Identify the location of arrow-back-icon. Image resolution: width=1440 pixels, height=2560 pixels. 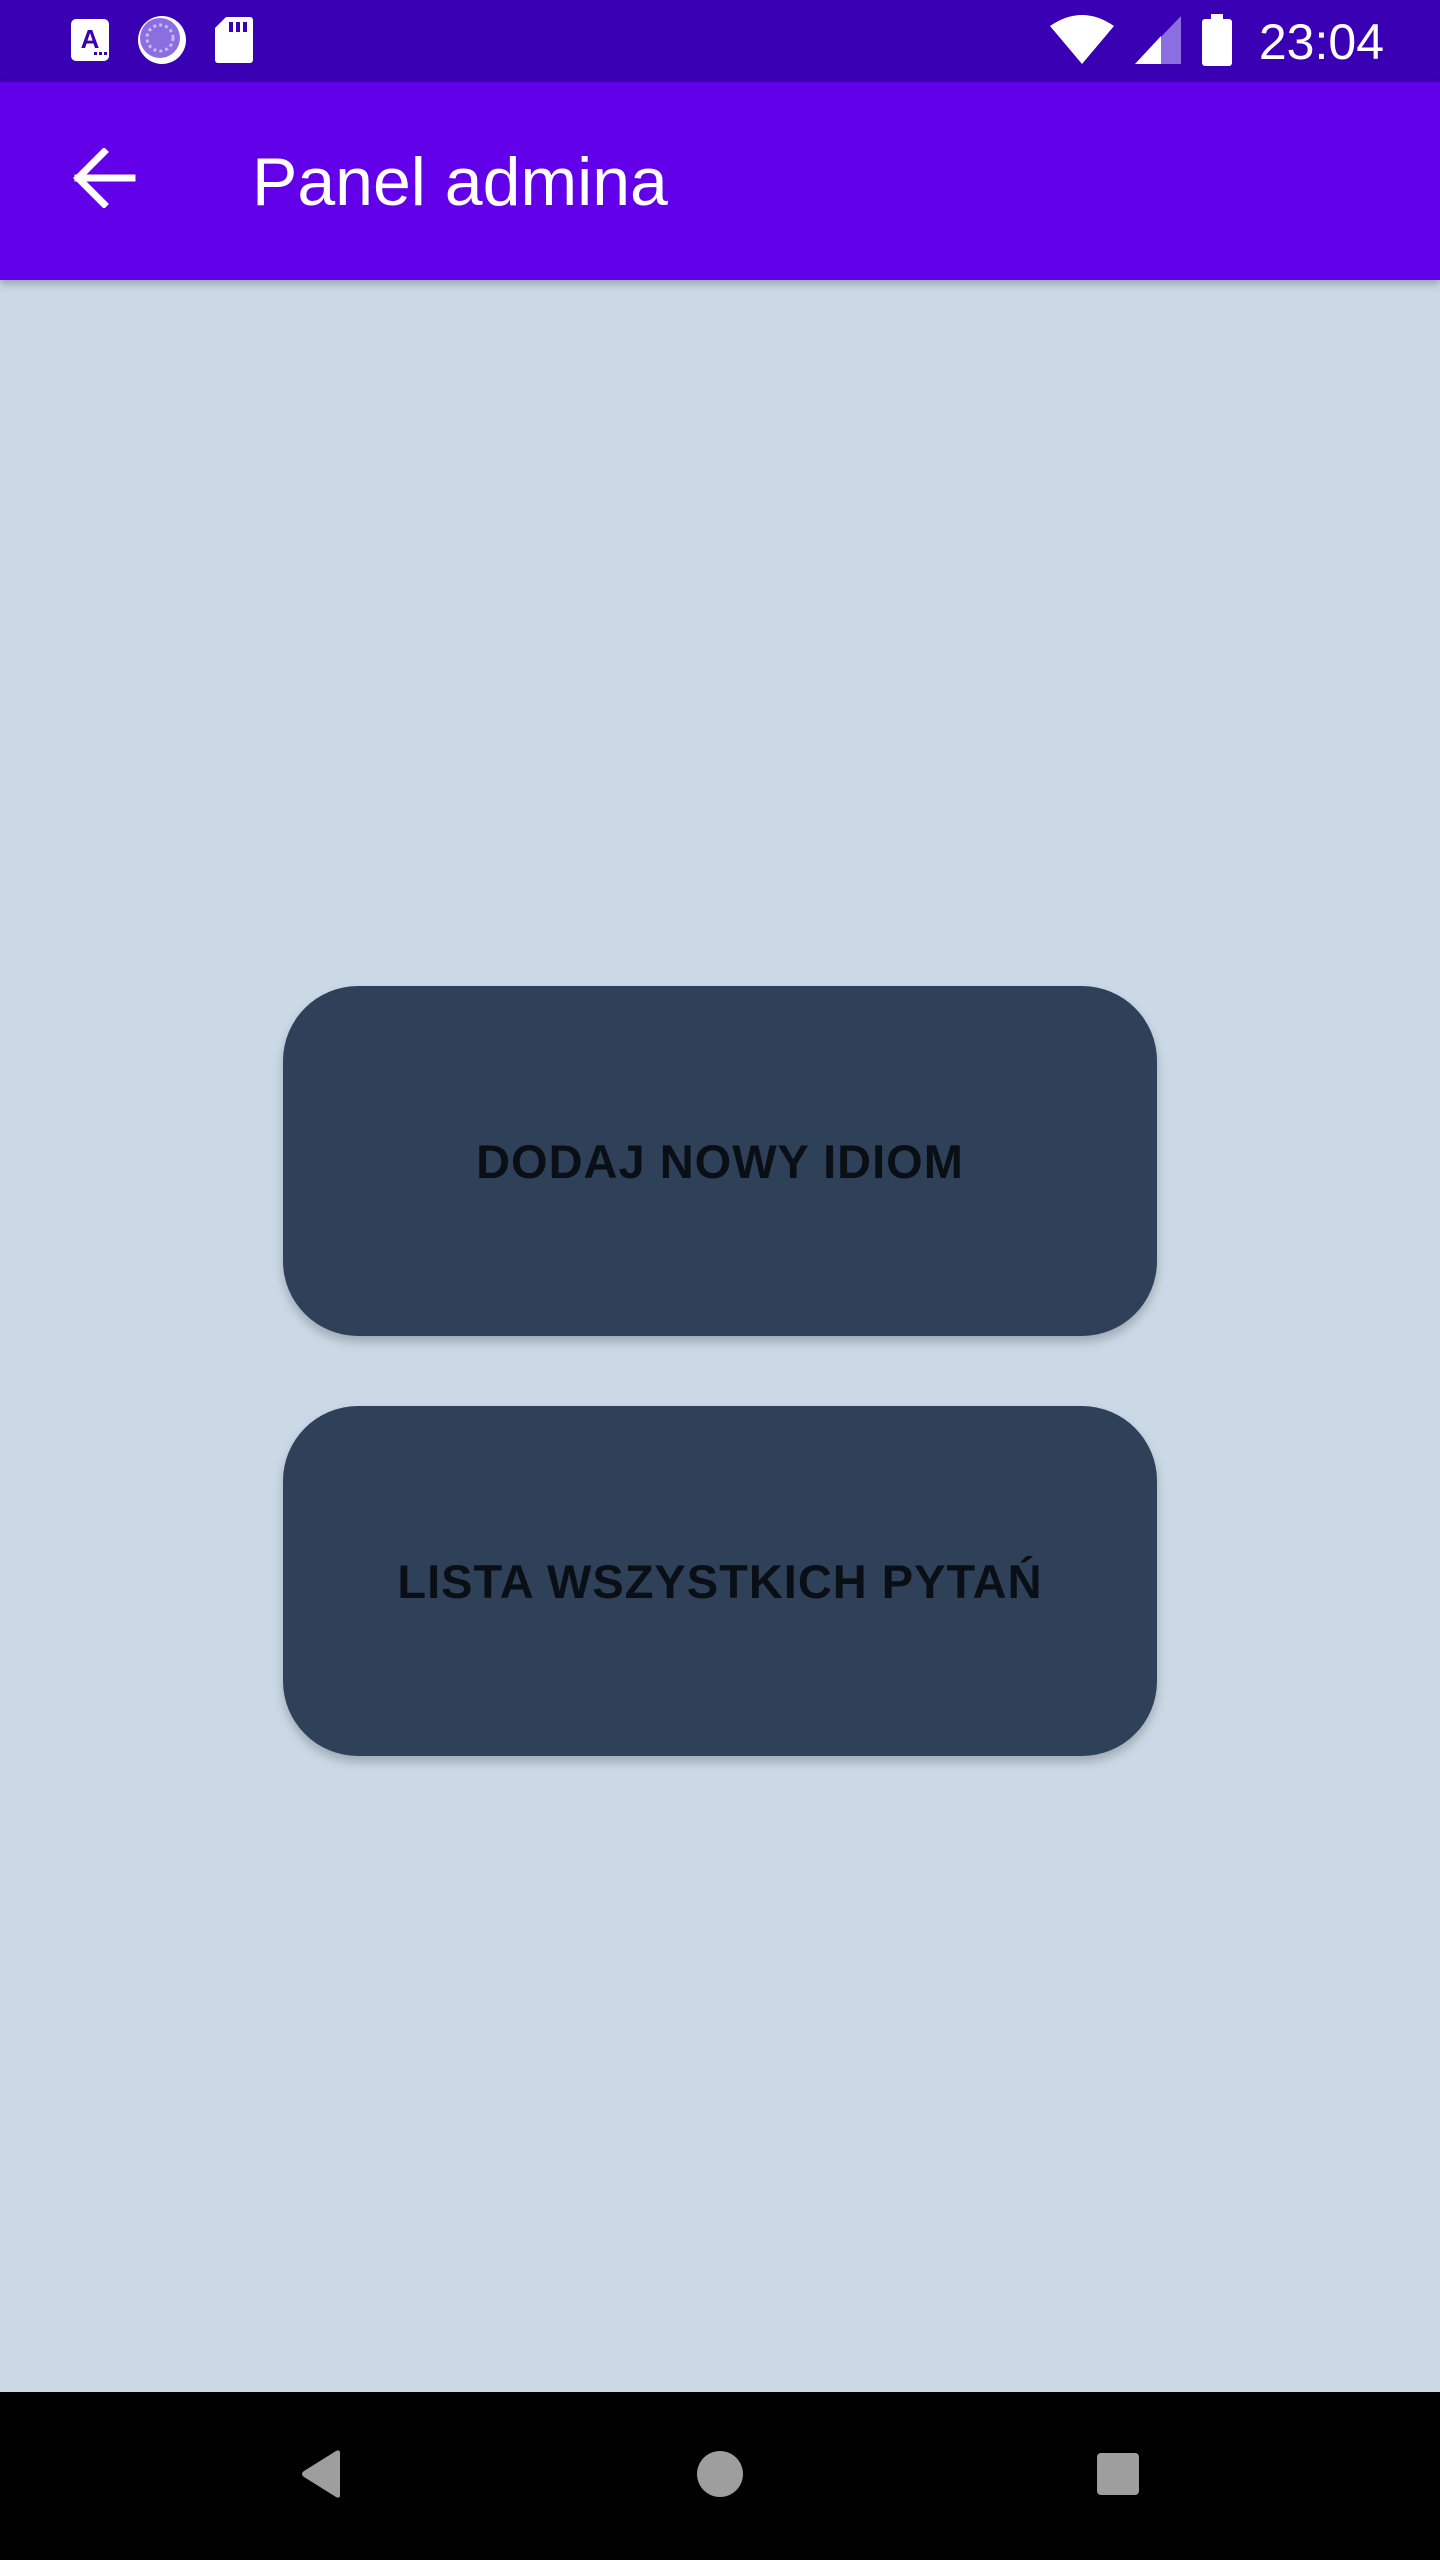
(104, 179).